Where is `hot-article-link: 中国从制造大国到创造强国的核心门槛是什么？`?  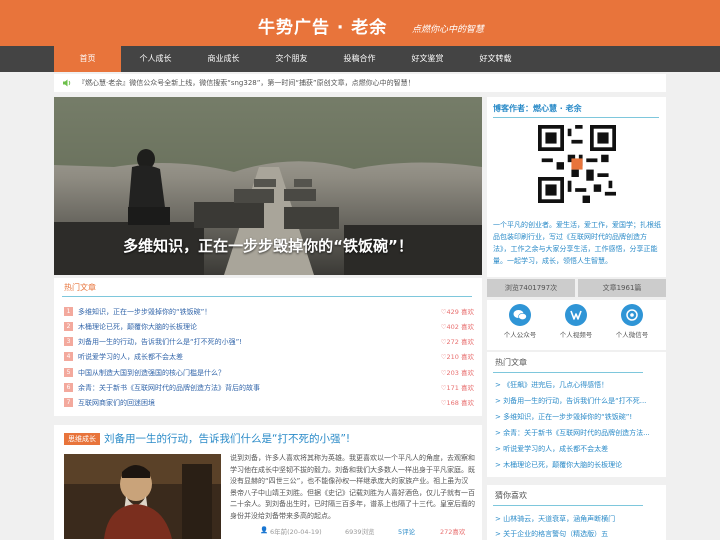
hot-article-link: 中国从制造大国到创造强国的核心门槛是什么？ is located at coordinates (151, 373).